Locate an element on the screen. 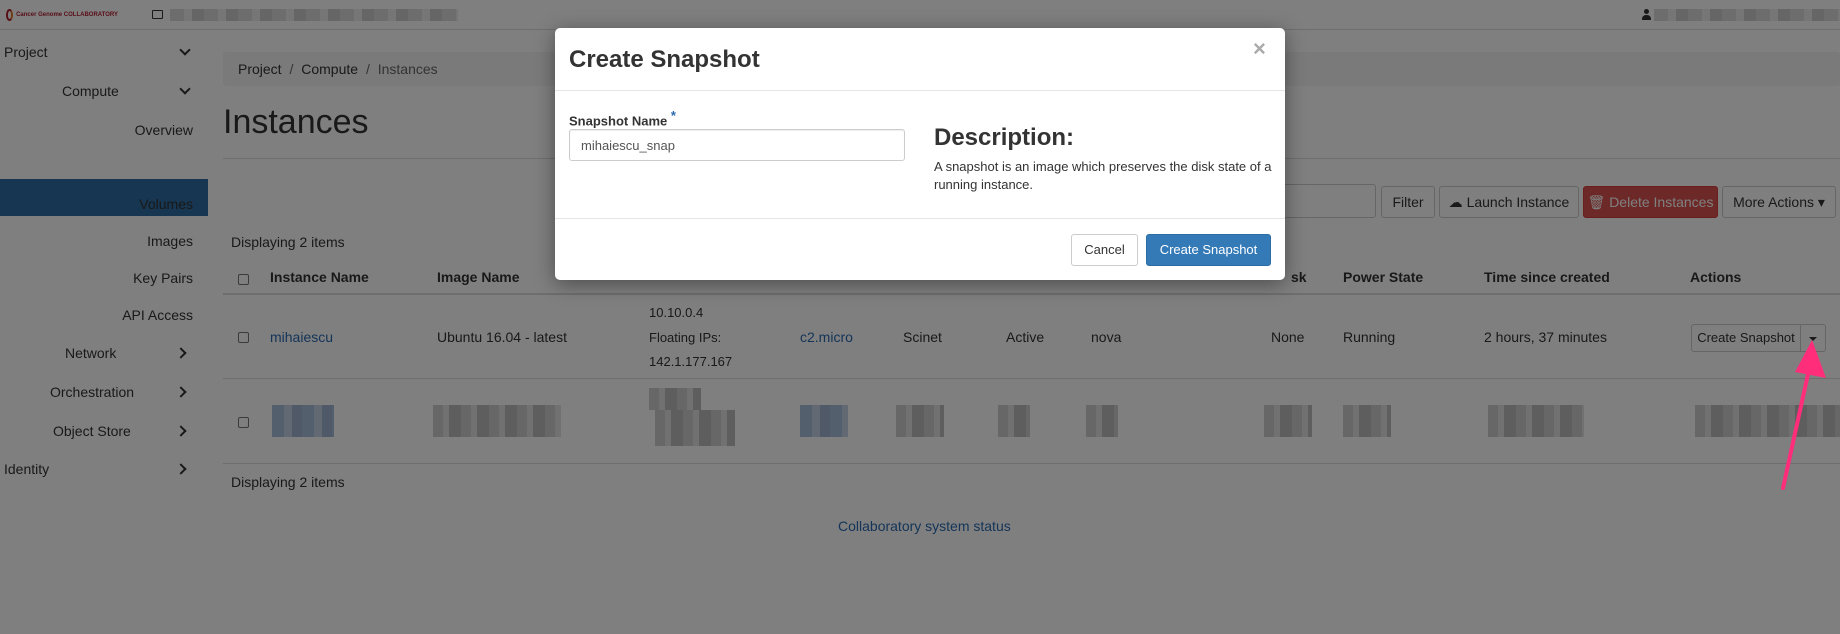 This screenshot has width=1840, height=634. required-marker: * is located at coordinates (673, 115).